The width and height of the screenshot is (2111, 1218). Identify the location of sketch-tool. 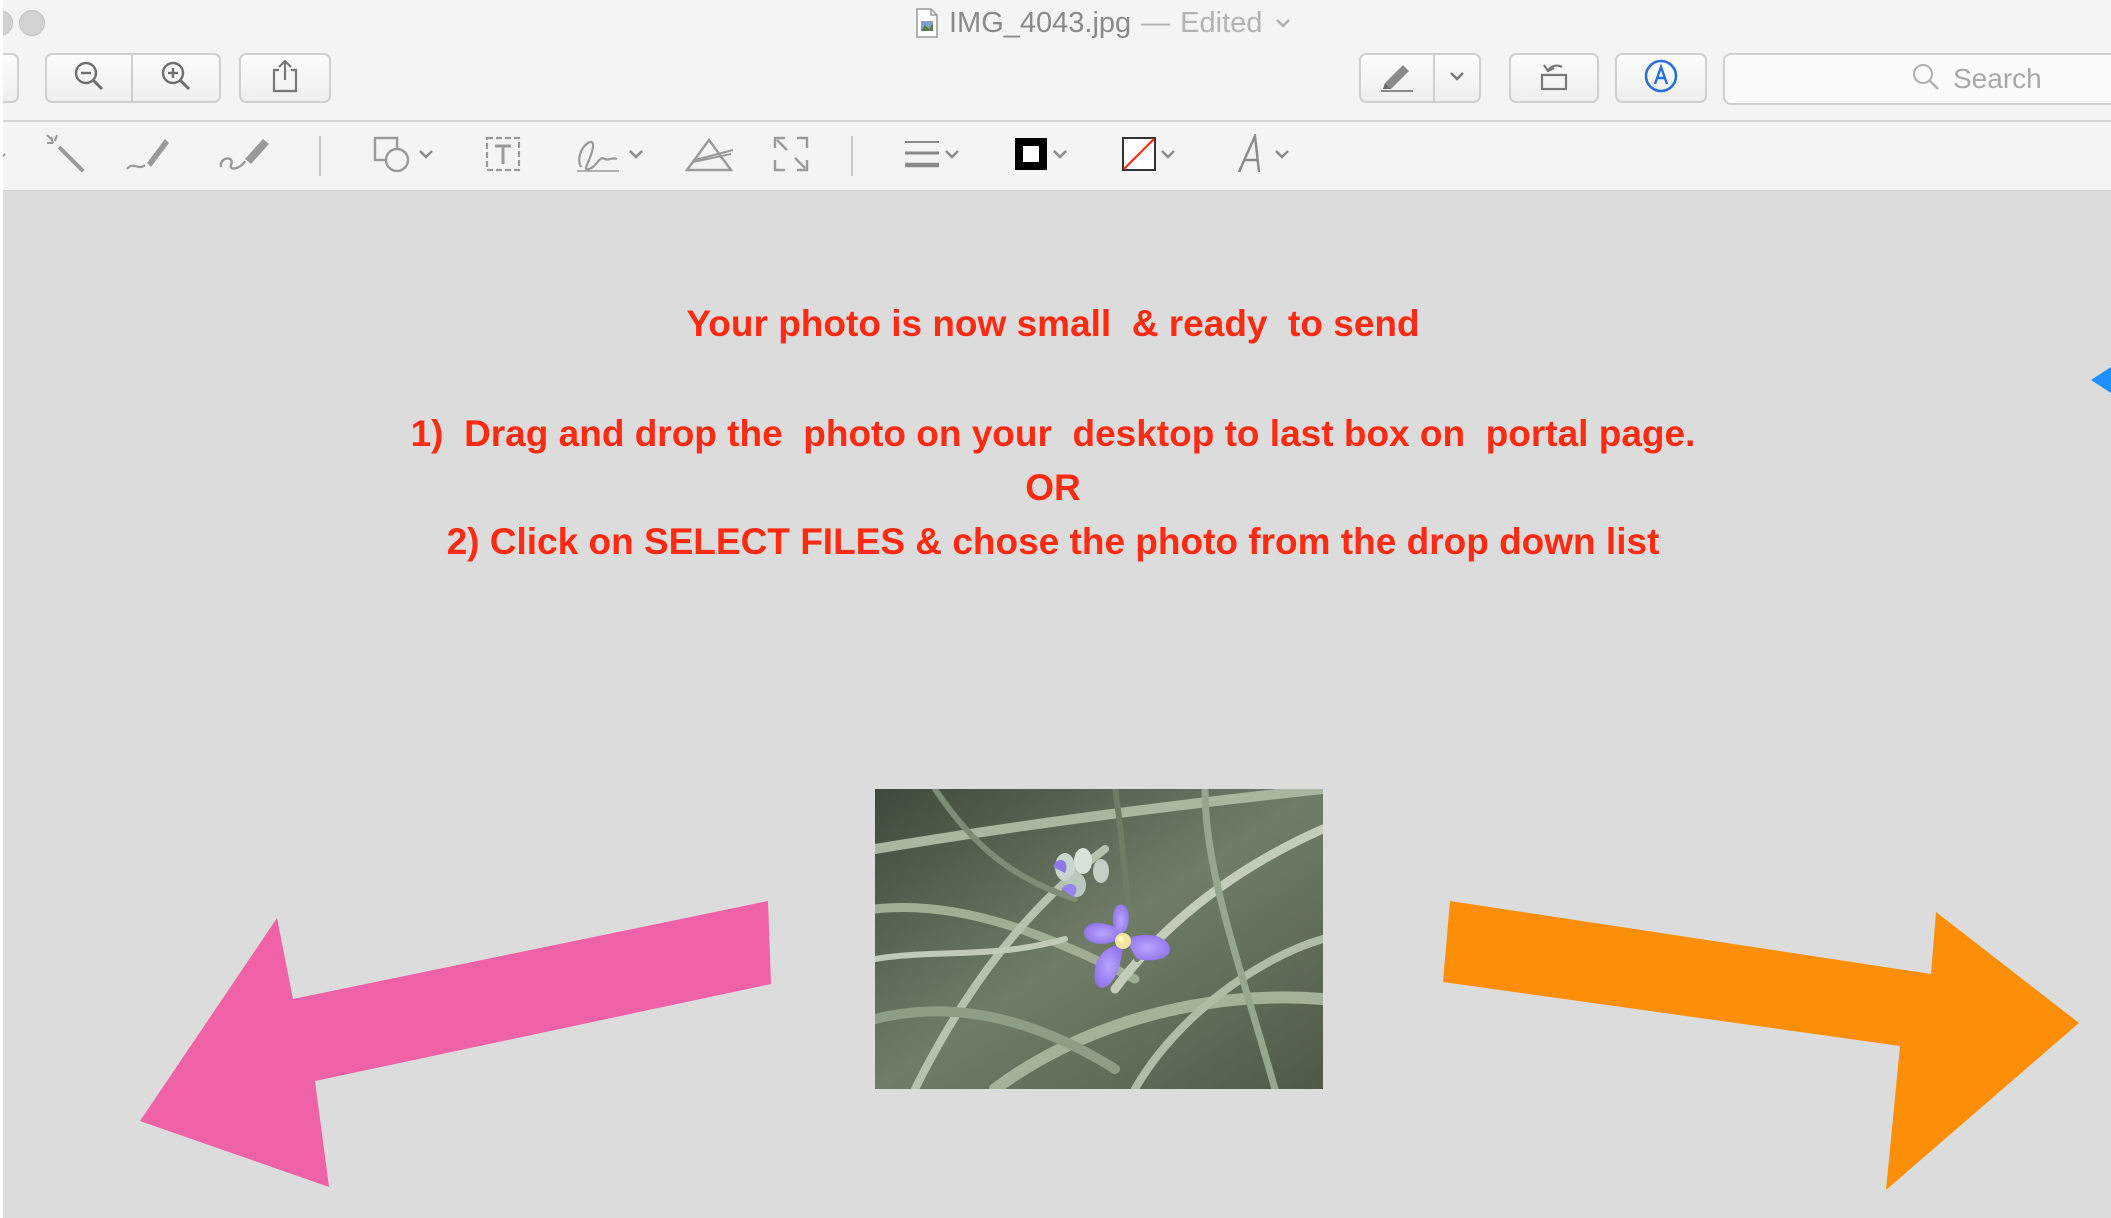
(148, 156).